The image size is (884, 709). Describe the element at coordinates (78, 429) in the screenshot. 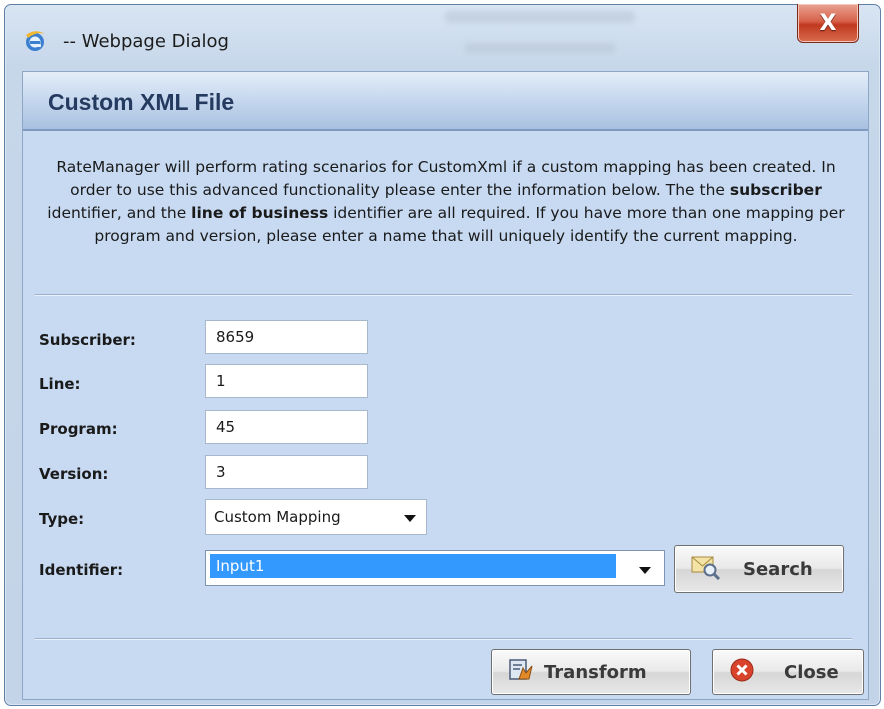

I see `program-label: Program:` at that location.